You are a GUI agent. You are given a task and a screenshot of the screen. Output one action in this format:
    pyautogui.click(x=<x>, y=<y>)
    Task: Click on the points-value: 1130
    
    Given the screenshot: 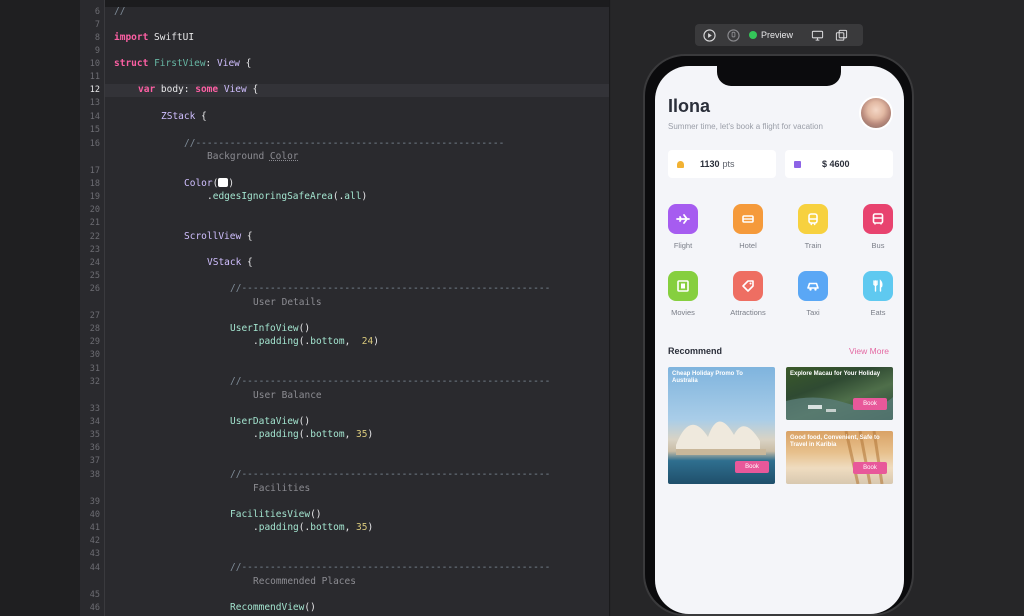 What is the action you would take?
    pyautogui.click(x=710, y=164)
    